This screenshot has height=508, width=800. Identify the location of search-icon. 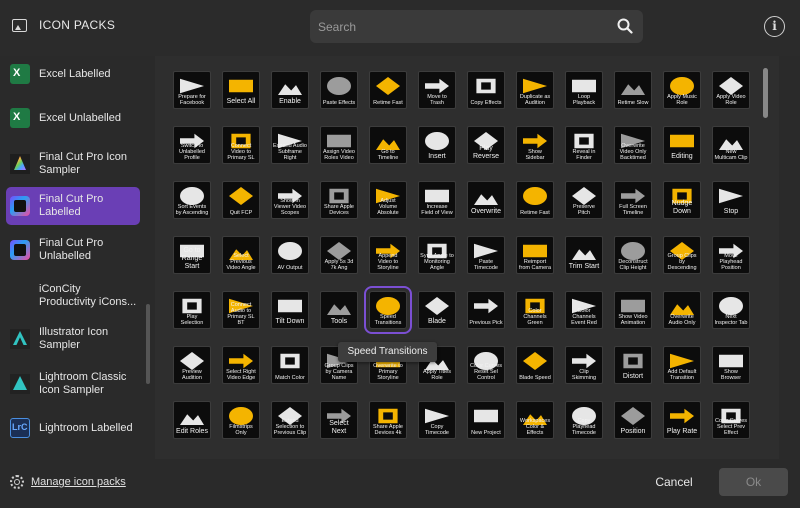
(625, 26).